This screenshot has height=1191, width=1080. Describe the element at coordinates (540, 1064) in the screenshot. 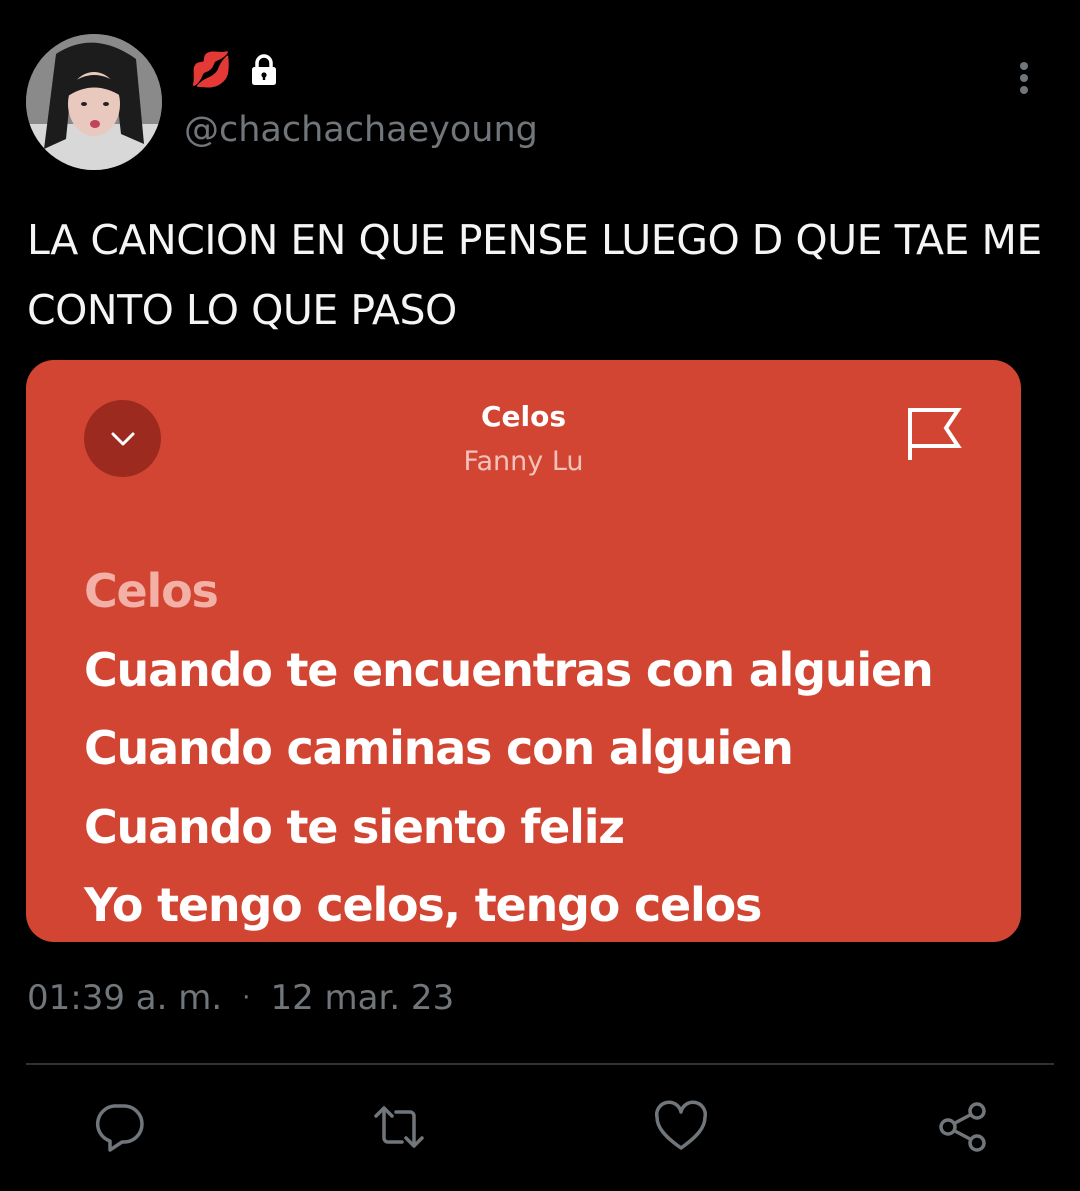

I see `divider` at that location.